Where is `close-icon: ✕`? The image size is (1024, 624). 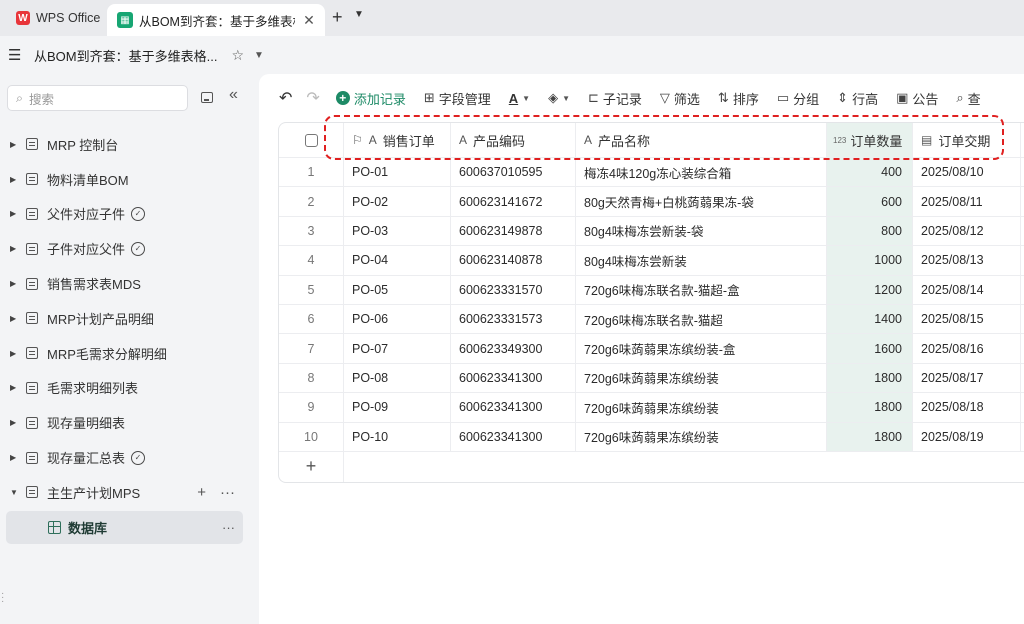
close-icon: ✕ is located at coordinates (309, 20).